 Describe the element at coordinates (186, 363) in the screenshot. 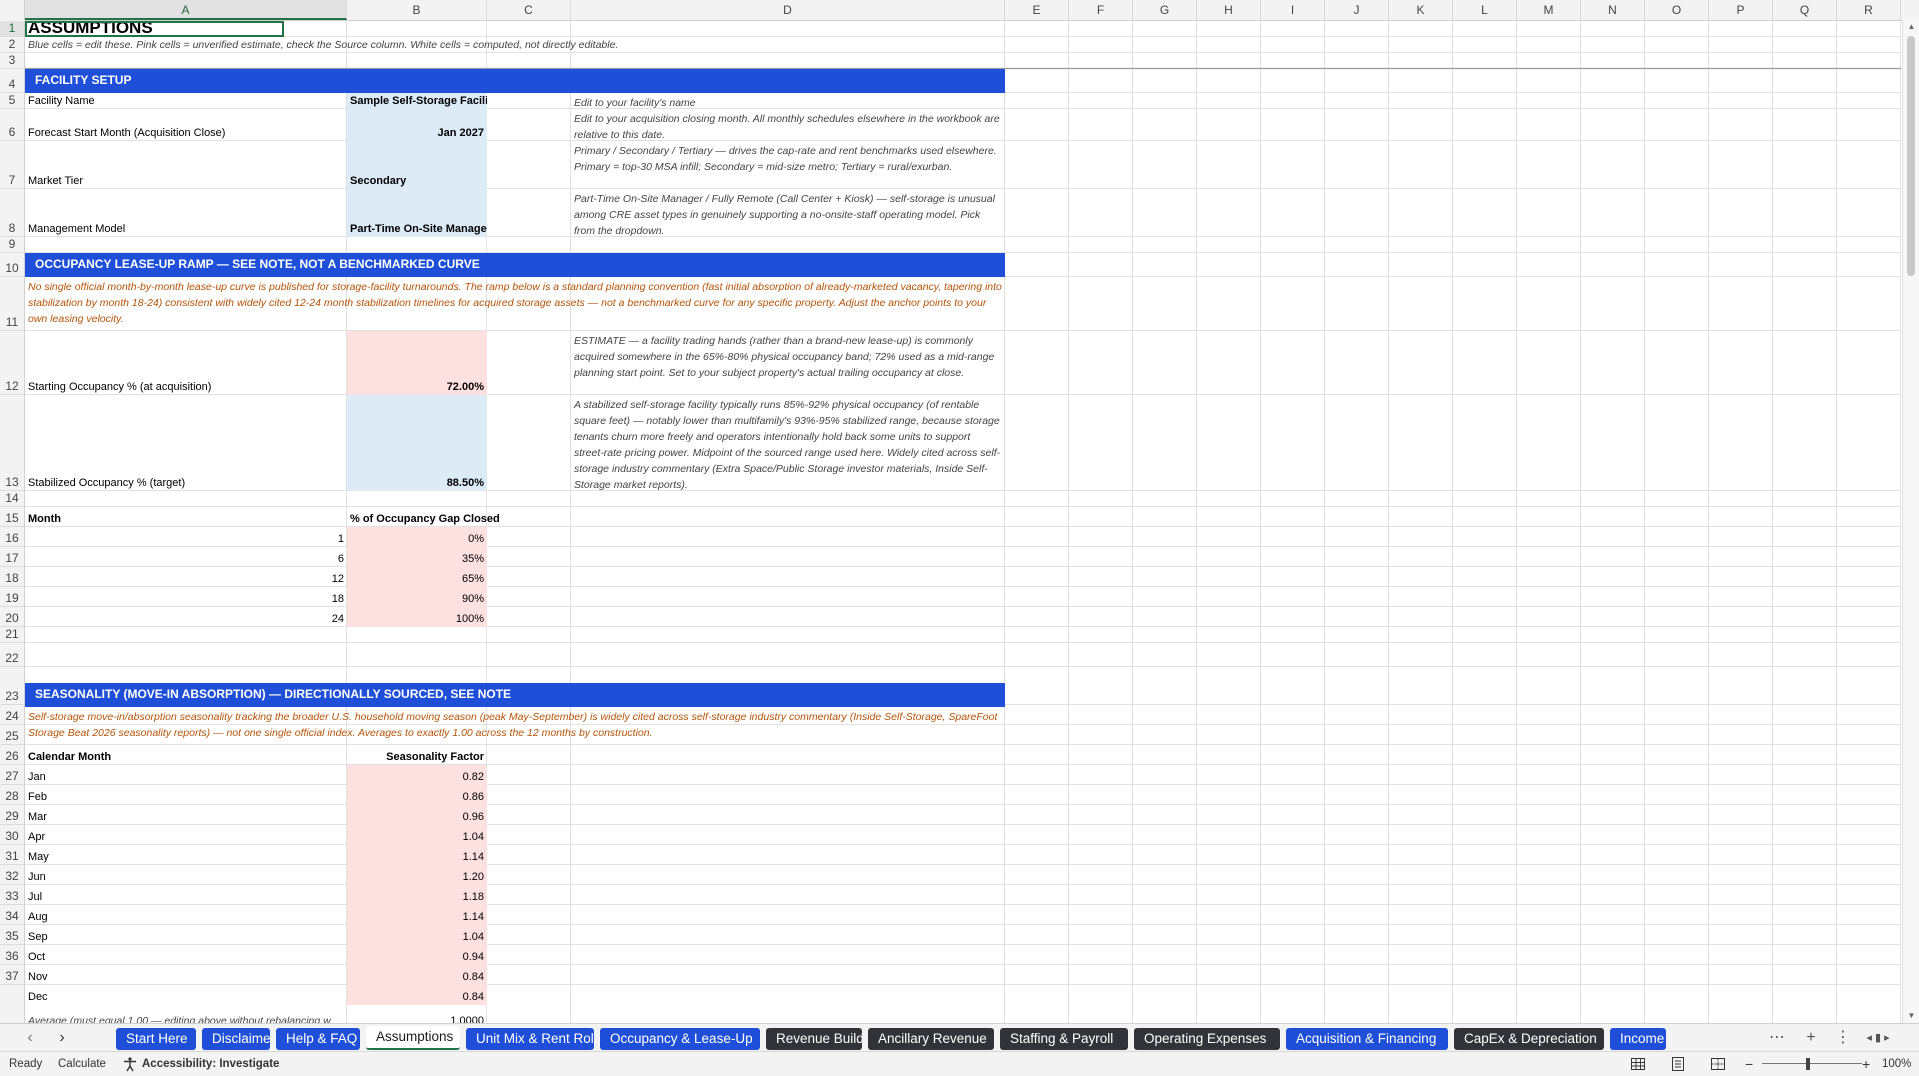

I see `starting-occupancy-label: Starting Occupancy % (at acquisition)` at that location.